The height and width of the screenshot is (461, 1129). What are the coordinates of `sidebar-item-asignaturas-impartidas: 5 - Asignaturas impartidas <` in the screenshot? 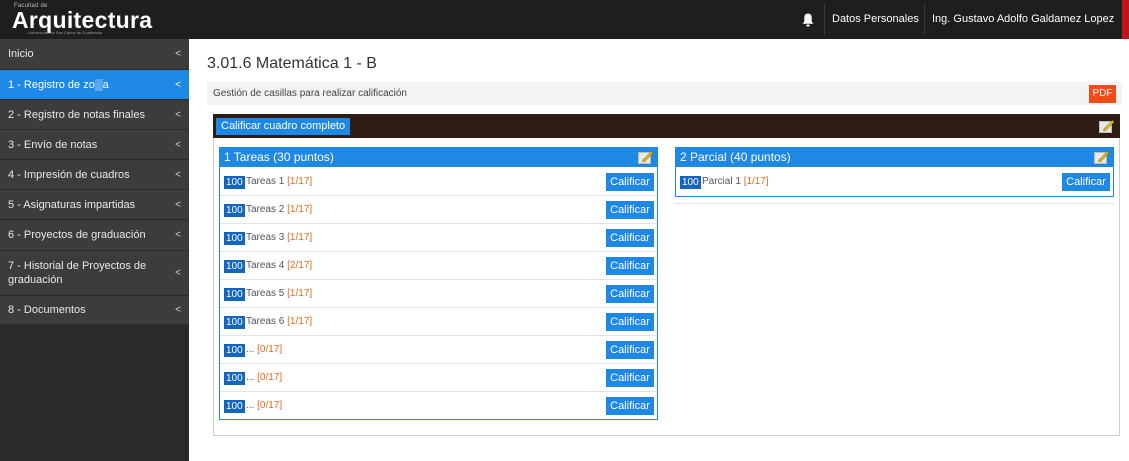 It's located at (94, 205).